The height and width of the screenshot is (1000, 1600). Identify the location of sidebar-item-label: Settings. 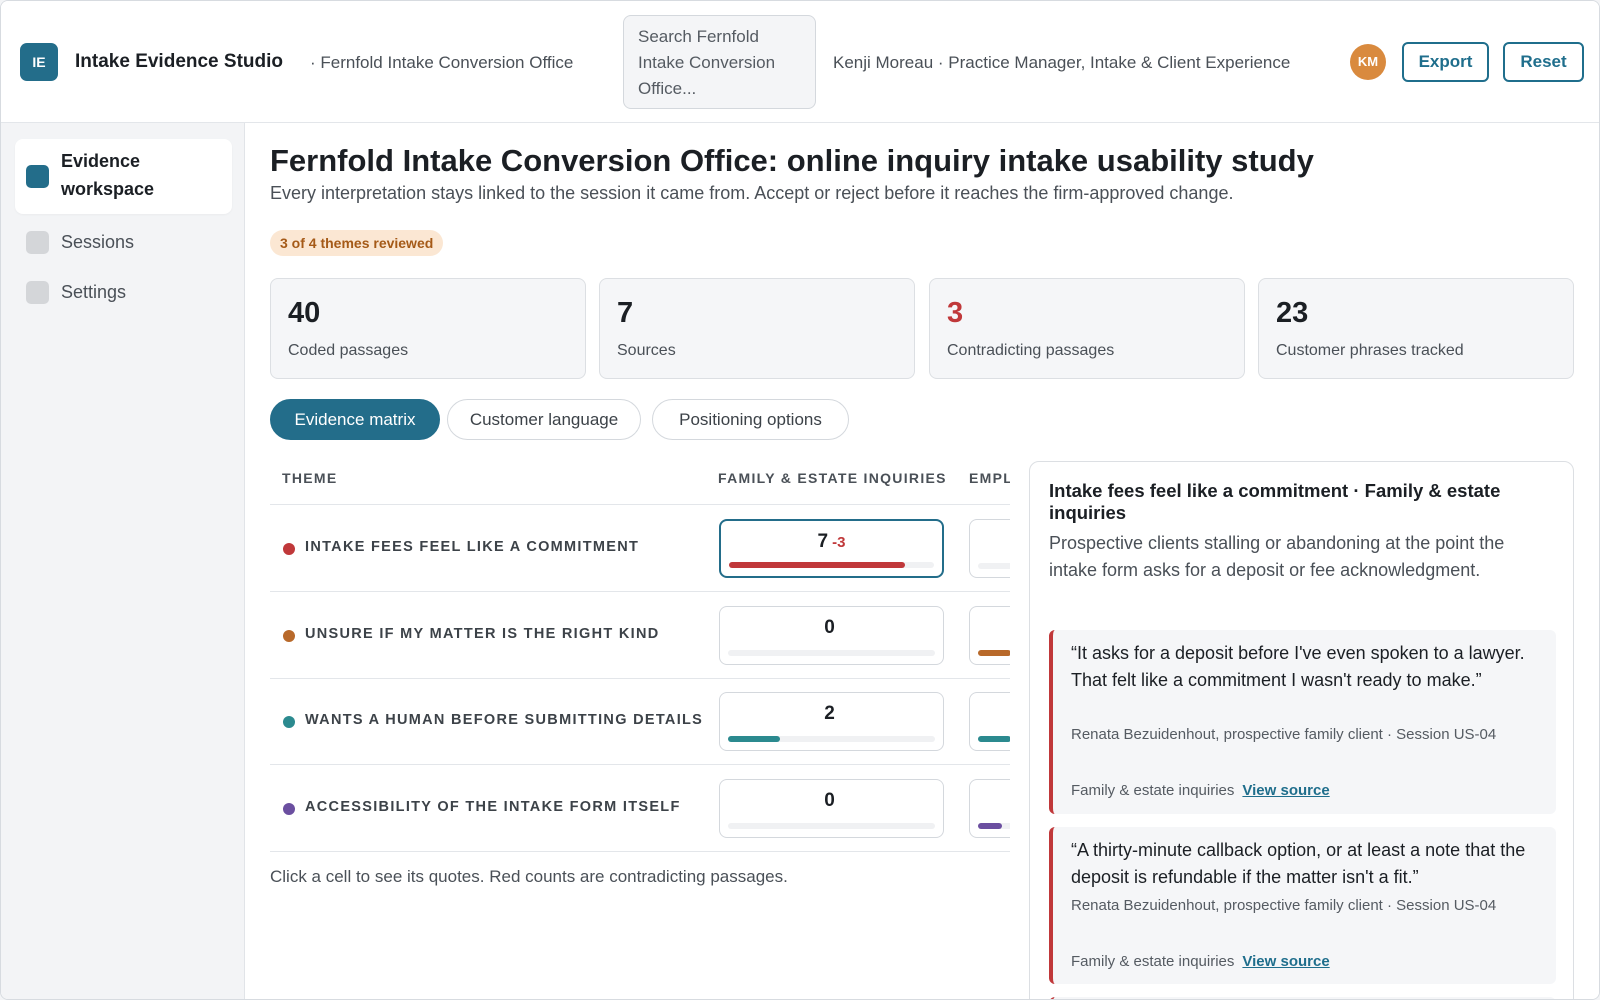
(94, 292).